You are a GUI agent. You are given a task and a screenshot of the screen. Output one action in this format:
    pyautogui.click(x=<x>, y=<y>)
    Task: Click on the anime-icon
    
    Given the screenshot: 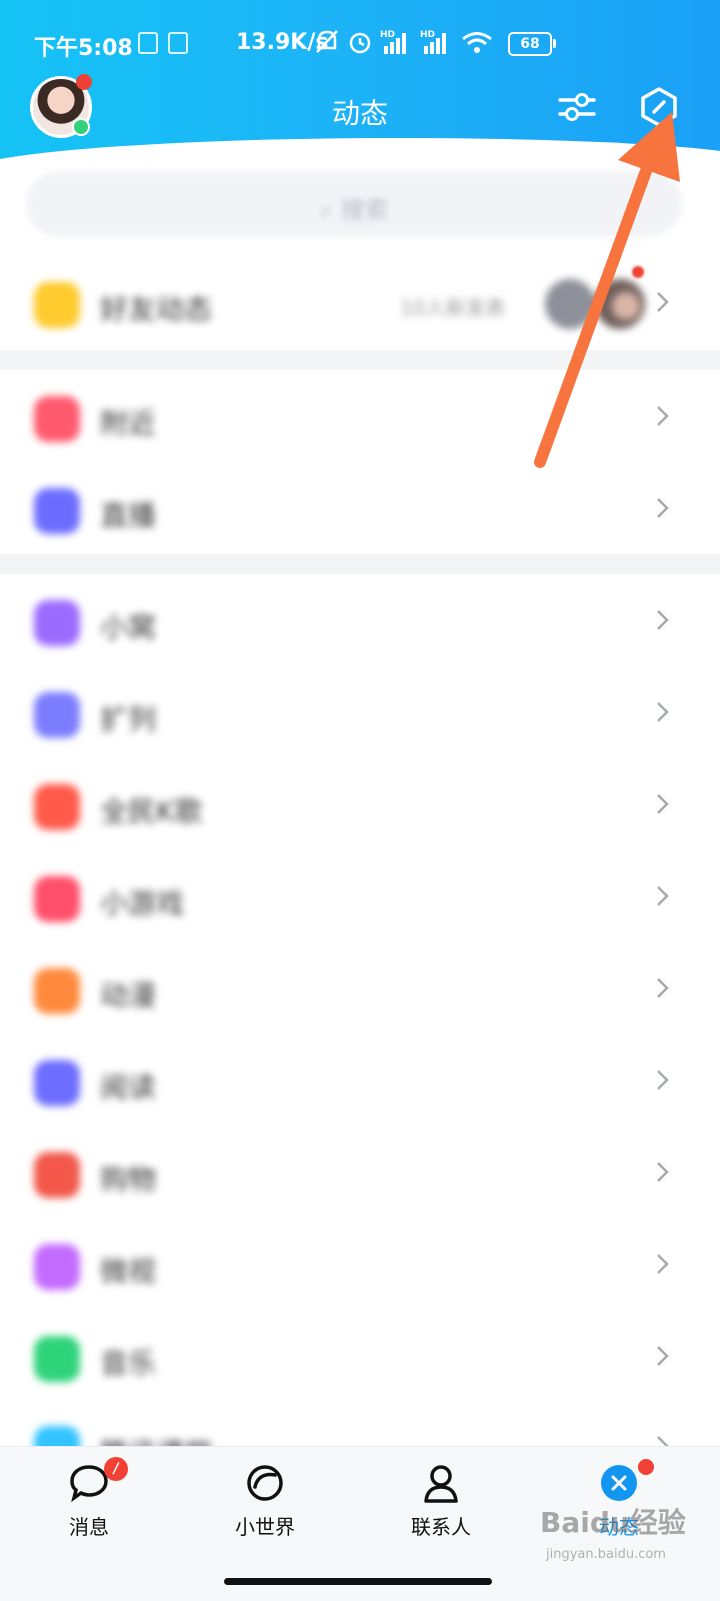 What is the action you would take?
    pyautogui.click(x=57, y=991)
    